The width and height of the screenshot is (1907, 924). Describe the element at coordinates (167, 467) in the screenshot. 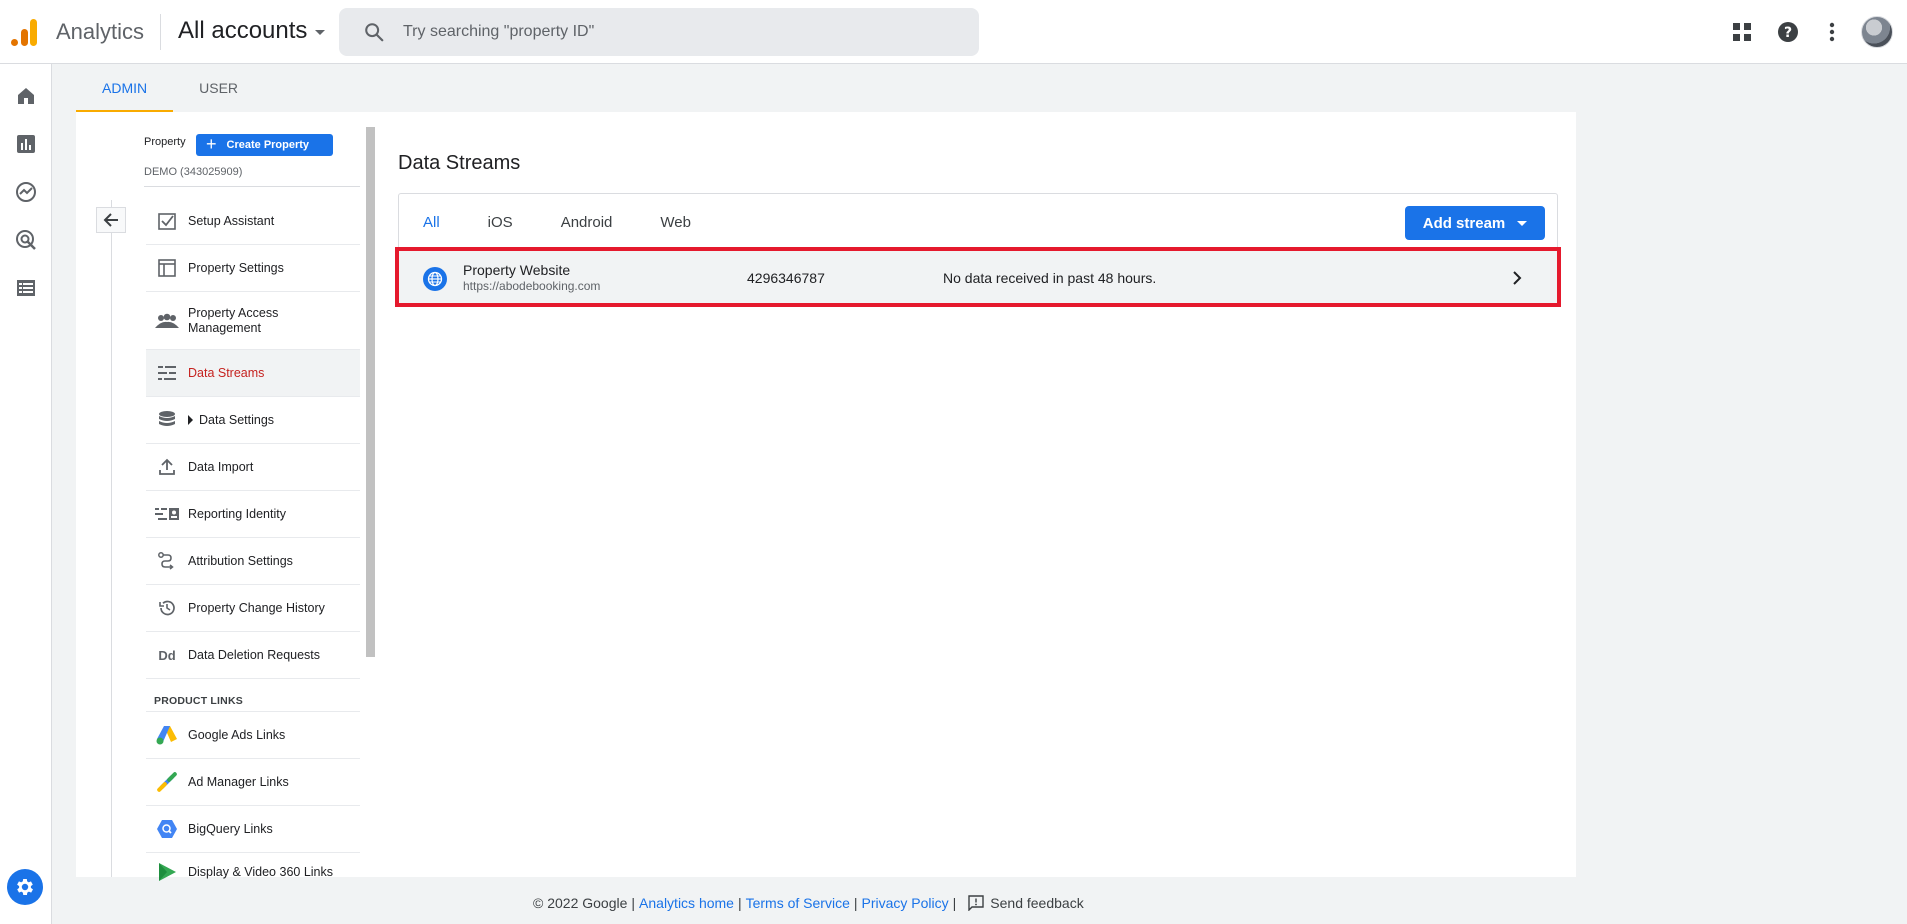

I see `upload-icon` at that location.